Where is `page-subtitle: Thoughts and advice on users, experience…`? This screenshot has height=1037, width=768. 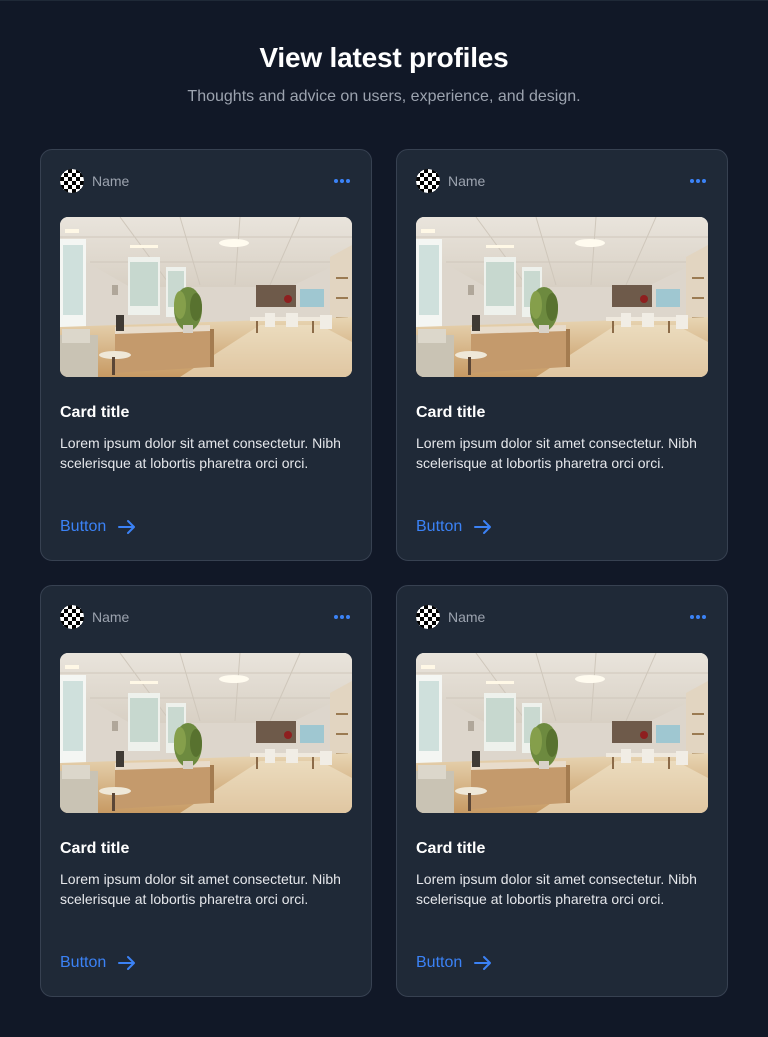
page-subtitle: Thoughts and advice on users, experience… is located at coordinates (384, 96).